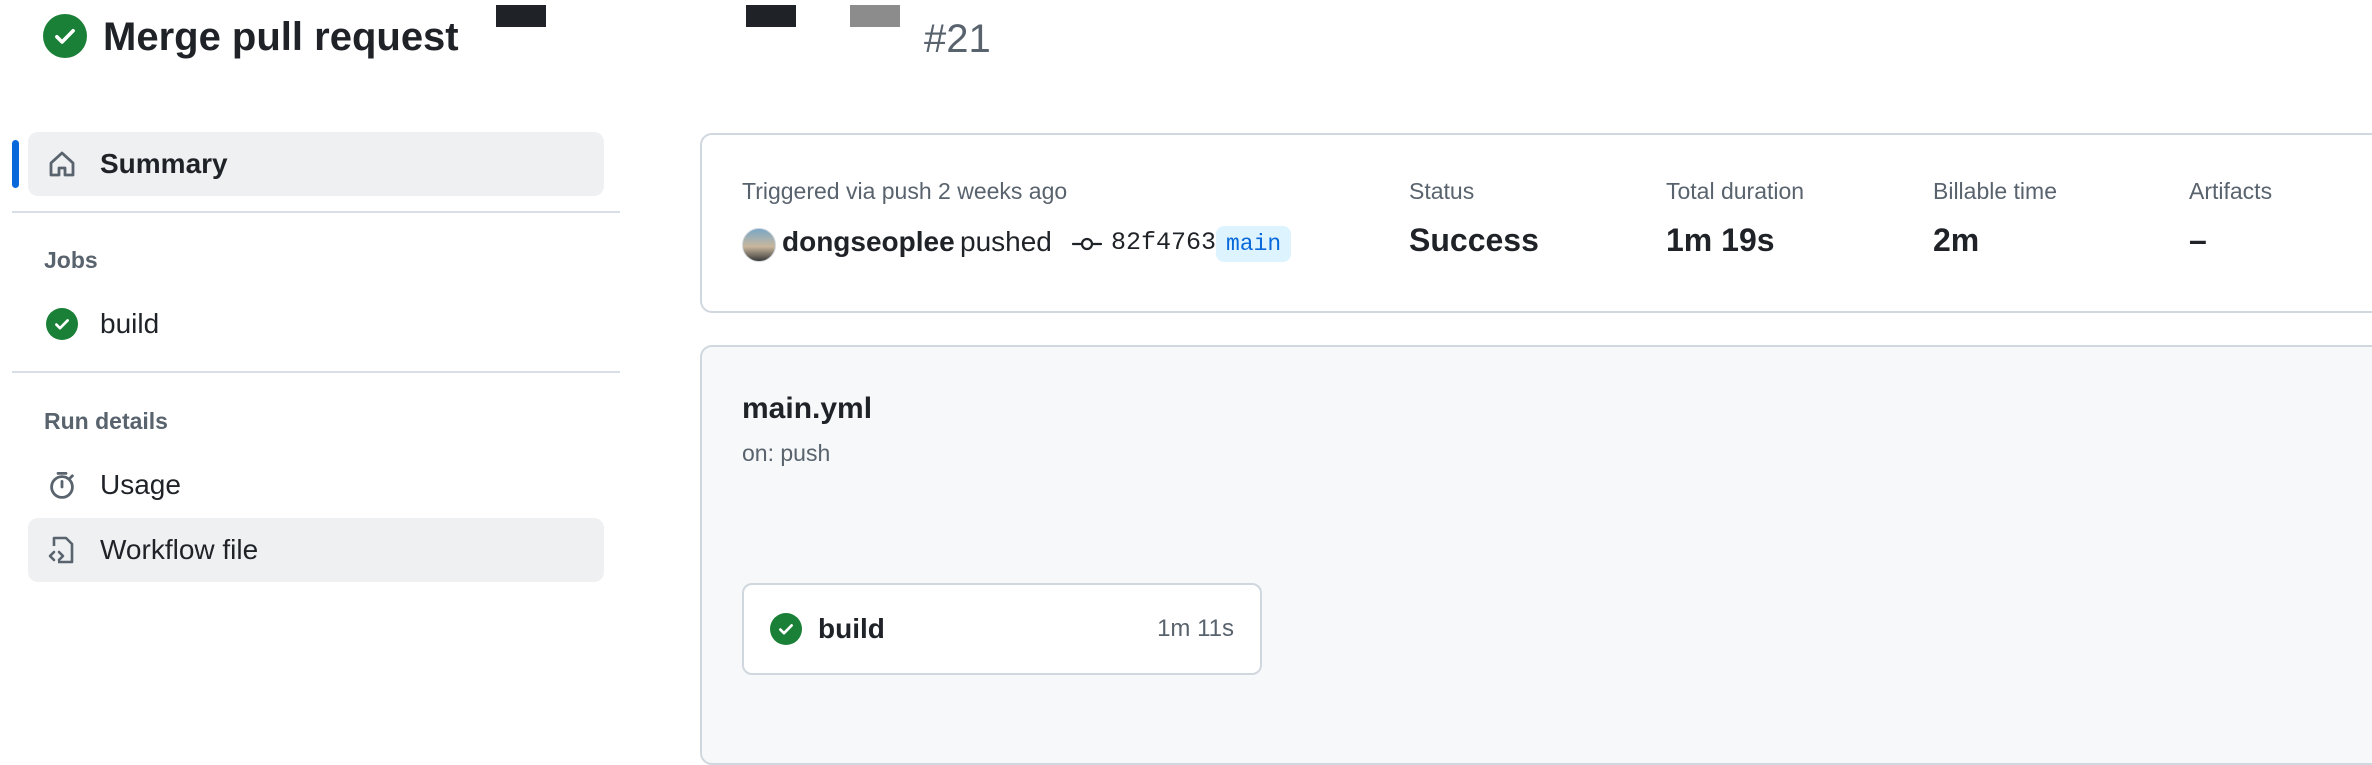 The width and height of the screenshot is (2372, 765). I want to click on status-label: Status, so click(1442, 191).